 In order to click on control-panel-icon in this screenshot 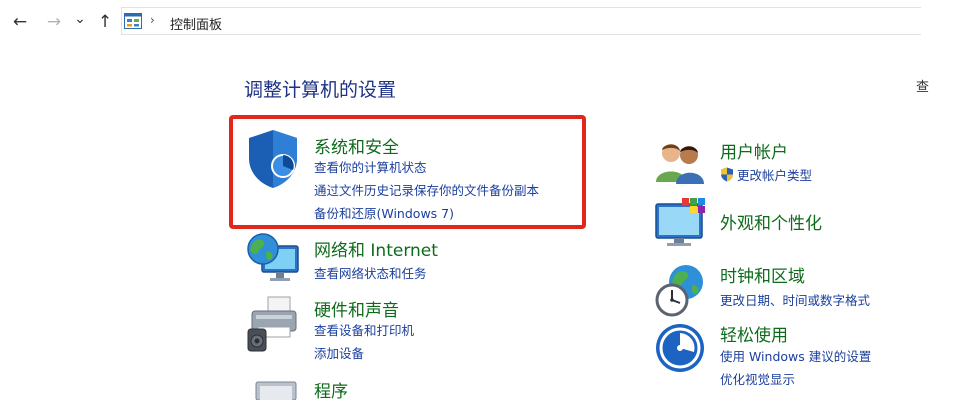, I will do `click(133, 21)`.